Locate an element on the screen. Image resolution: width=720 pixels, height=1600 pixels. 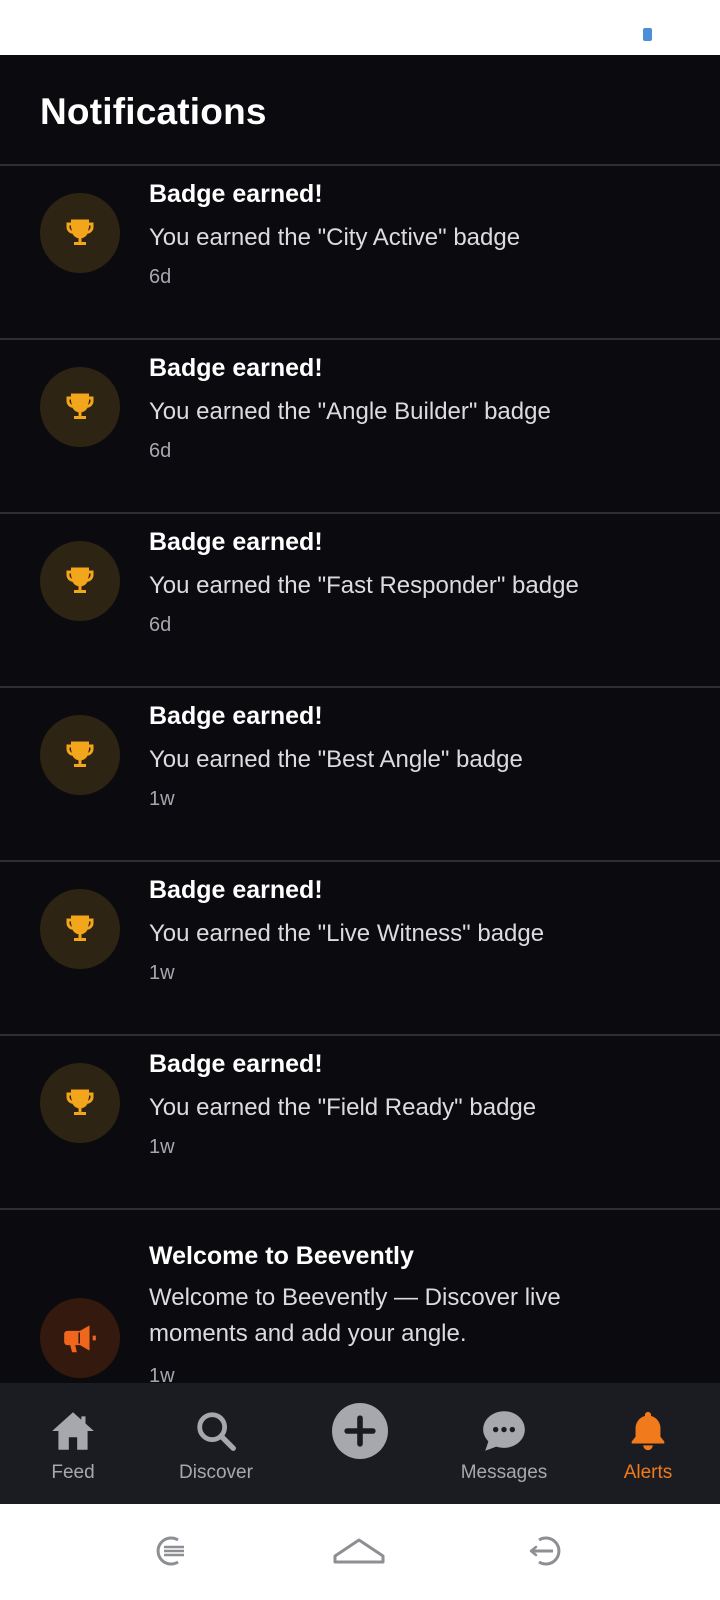
nav-item-feed: Feed is located at coordinates (73, 1443).